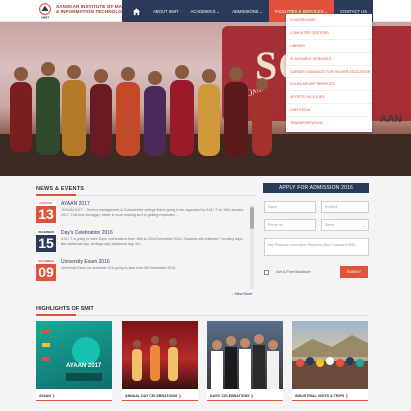 The height and width of the screenshot is (411, 411). I want to click on annual-day-image, so click(160, 355).